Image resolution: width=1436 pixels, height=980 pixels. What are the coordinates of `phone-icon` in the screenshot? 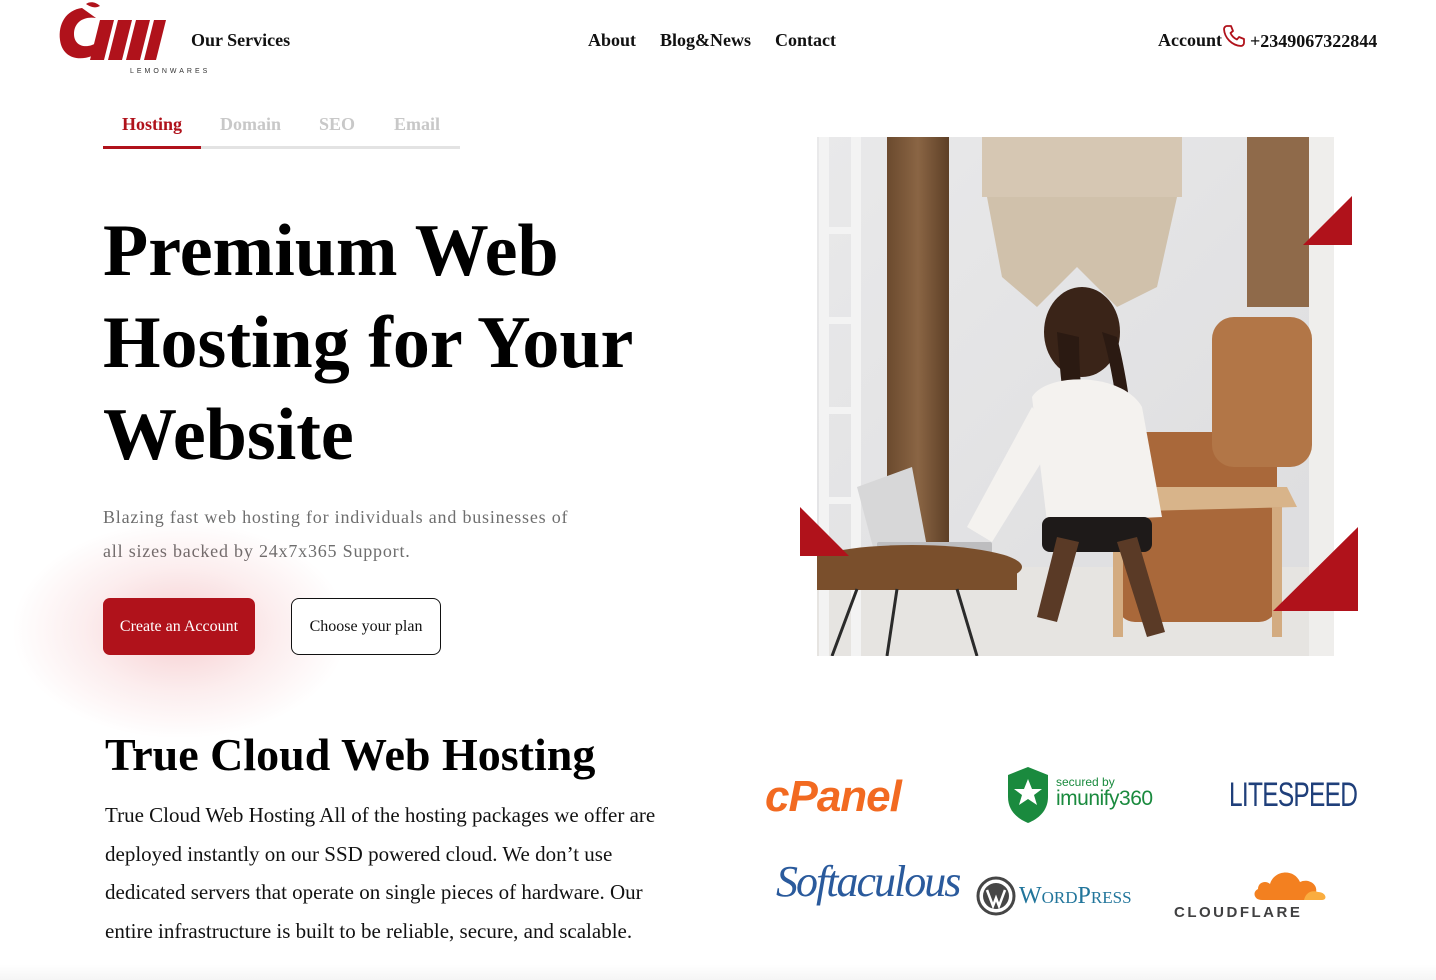 It's located at (1234, 36).